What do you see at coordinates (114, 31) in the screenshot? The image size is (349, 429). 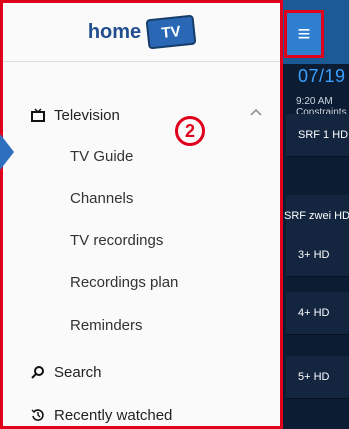 I see `logo-text: home` at bounding box center [114, 31].